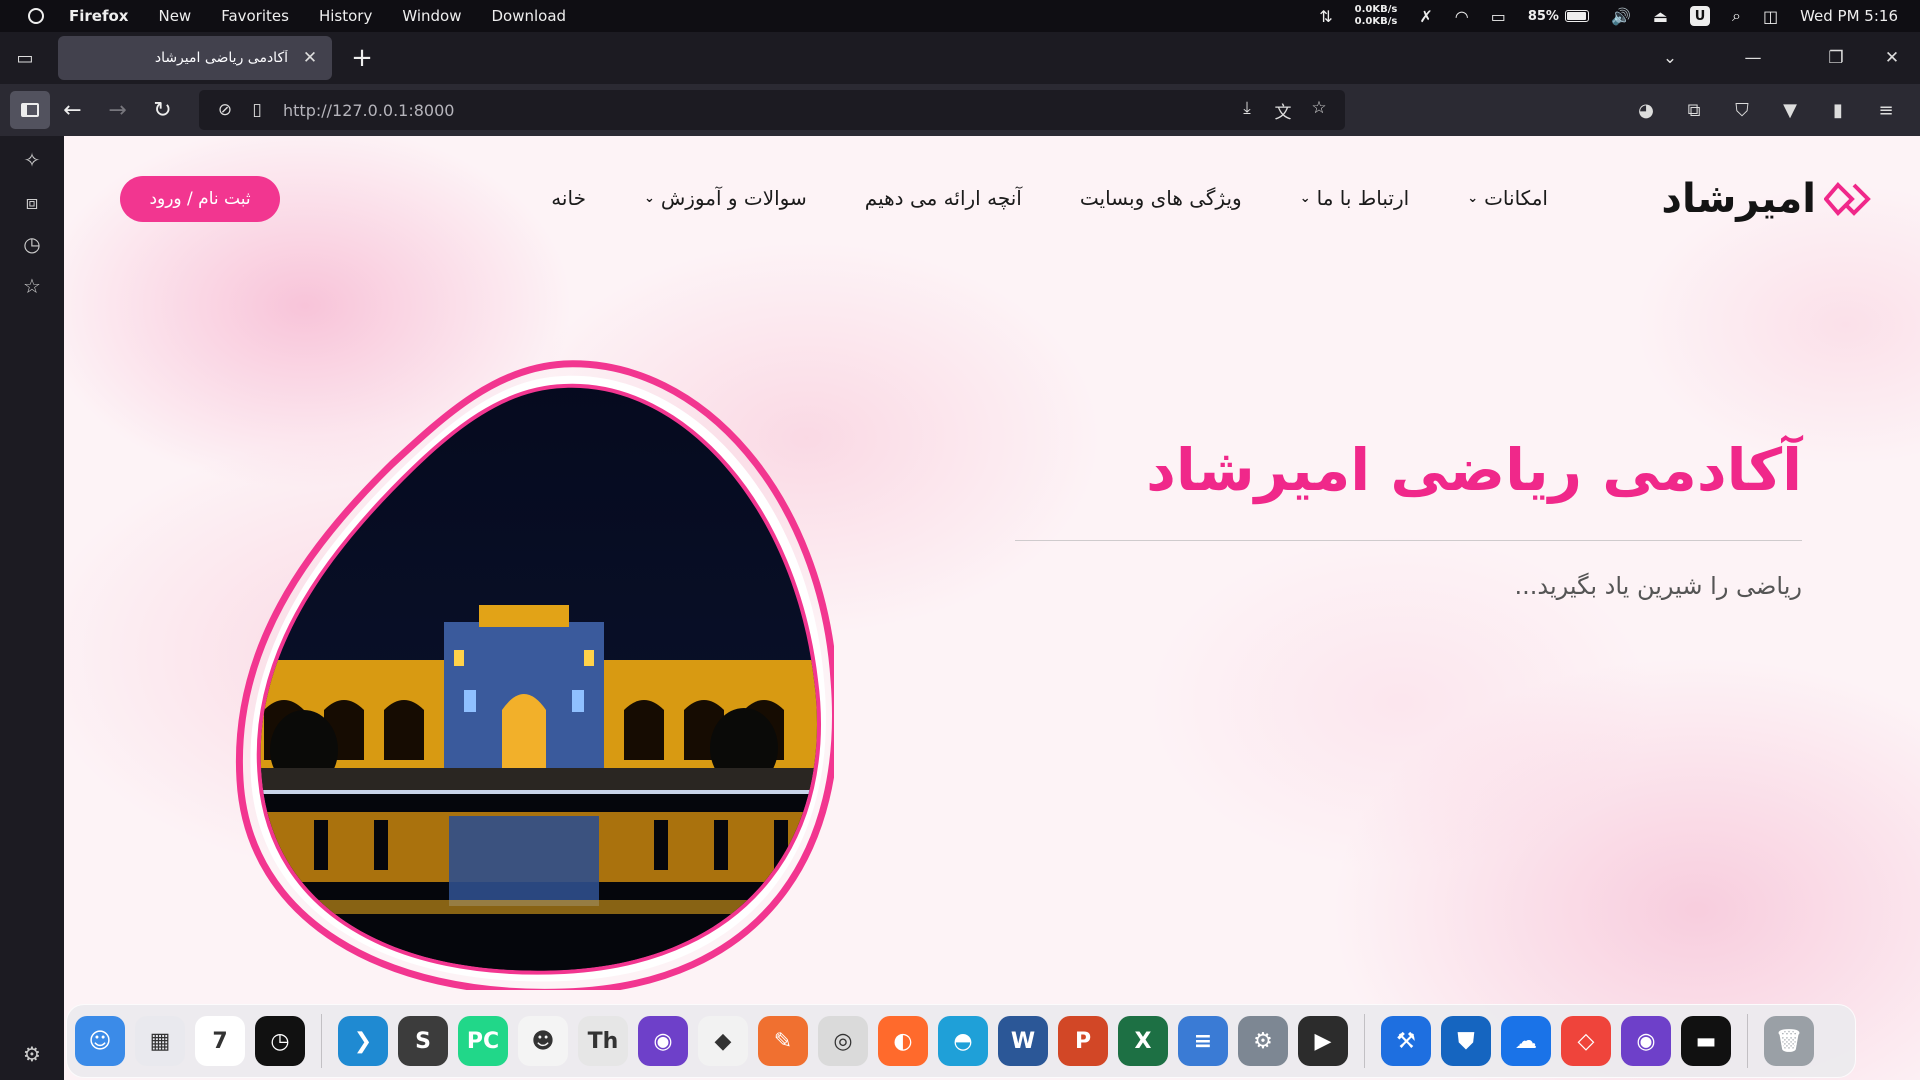 The height and width of the screenshot is (1080, 1920). What do you see at coordinates (1083, 1041) in the screenshot?
I see `powerpoint-icon: P` at bounding box center [1083, 1041].